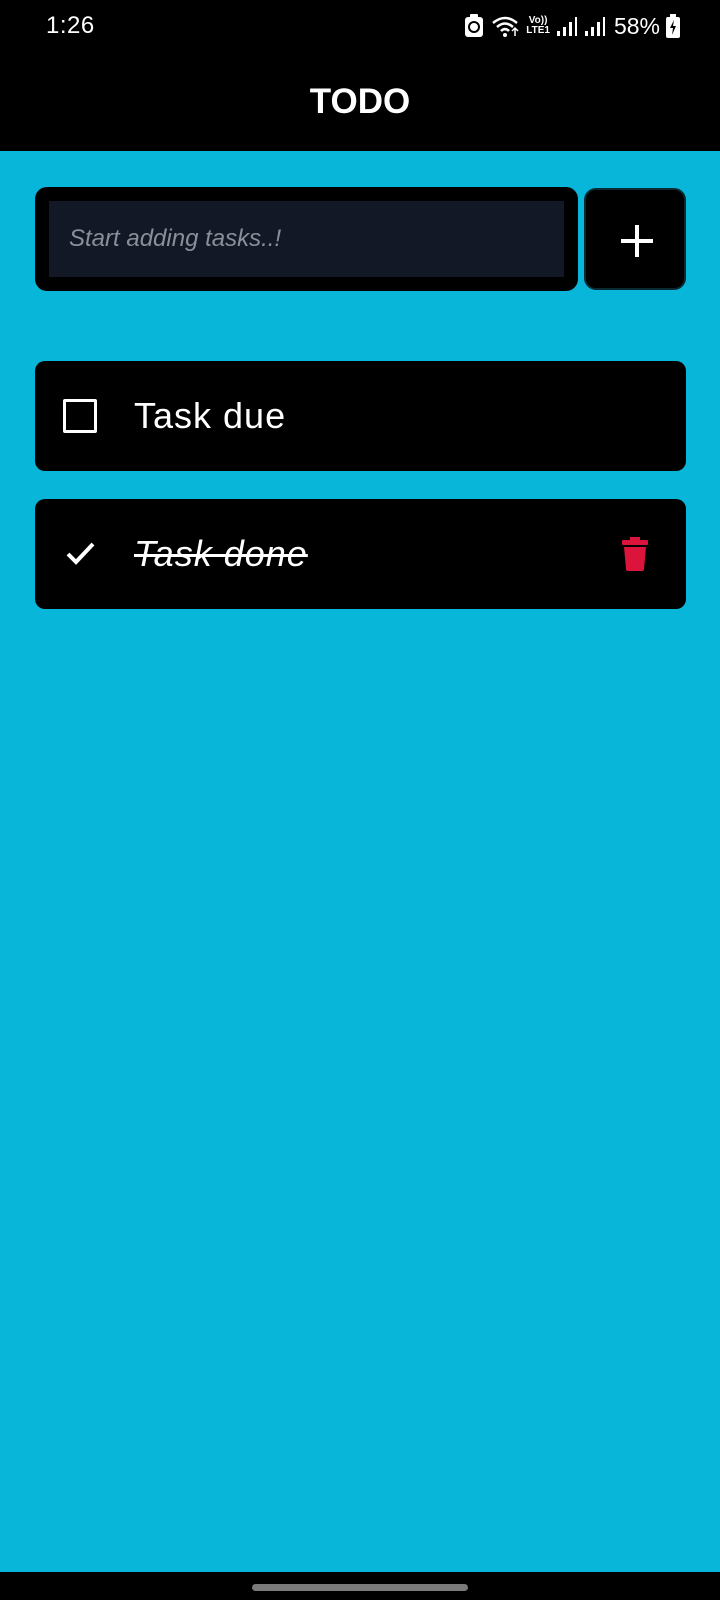 The image size is (720, 1600). I want to click on new-task-input, so click(306, 239).